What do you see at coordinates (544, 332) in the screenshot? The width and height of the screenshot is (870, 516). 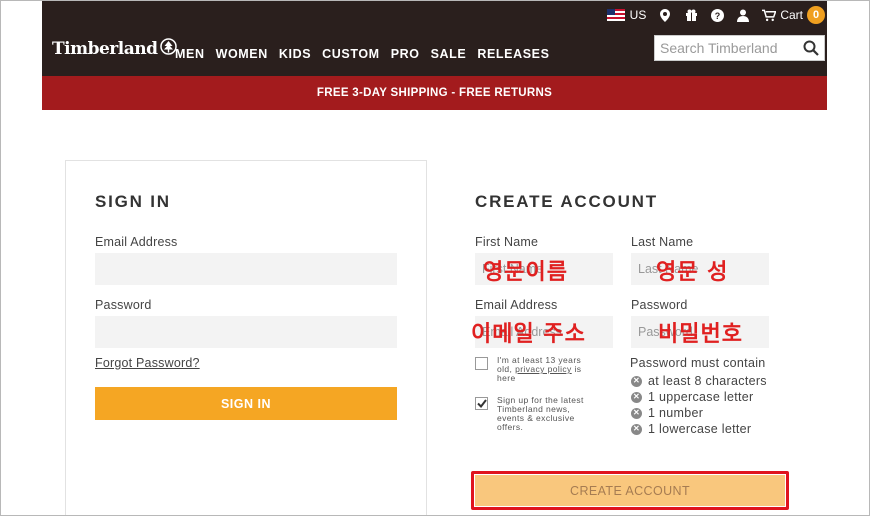 I see `create-email-input` at bounding box center [544, 332].